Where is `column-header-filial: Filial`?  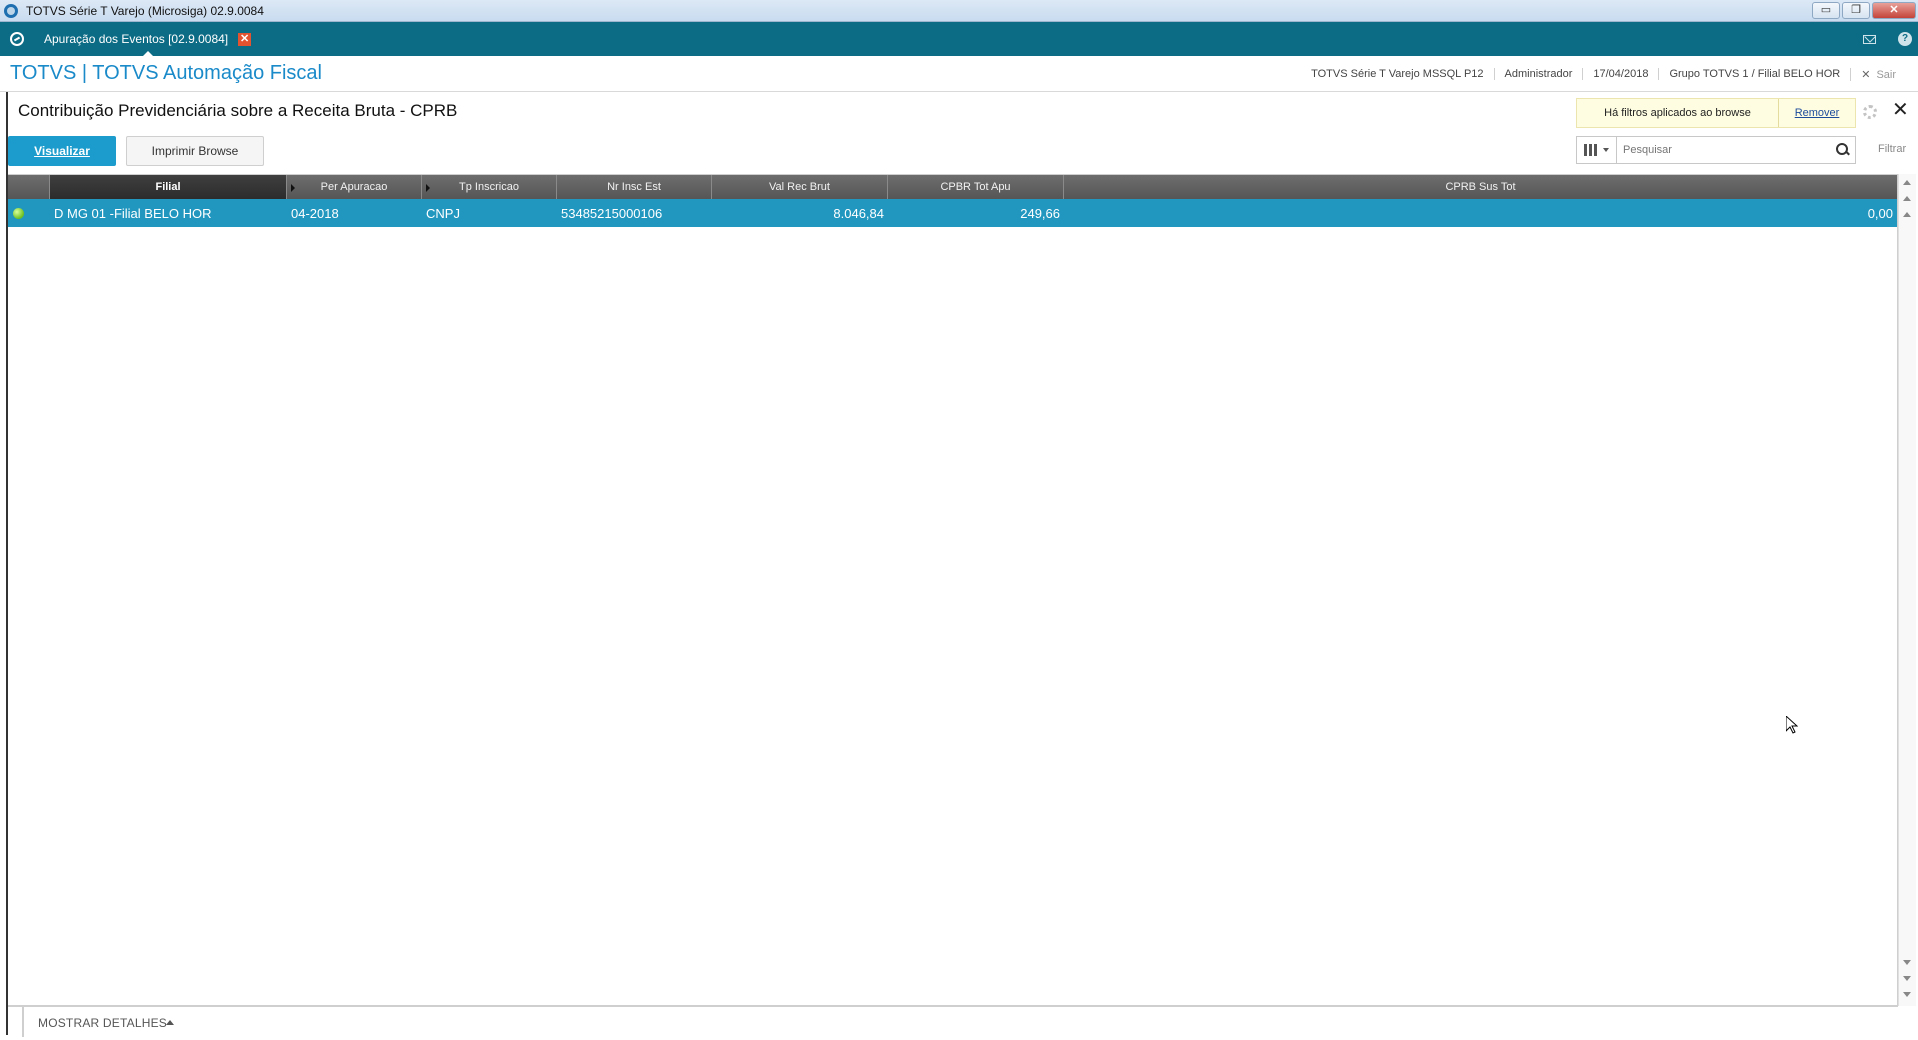 column-header-filial: Filial is located at coordinates (168, 187).